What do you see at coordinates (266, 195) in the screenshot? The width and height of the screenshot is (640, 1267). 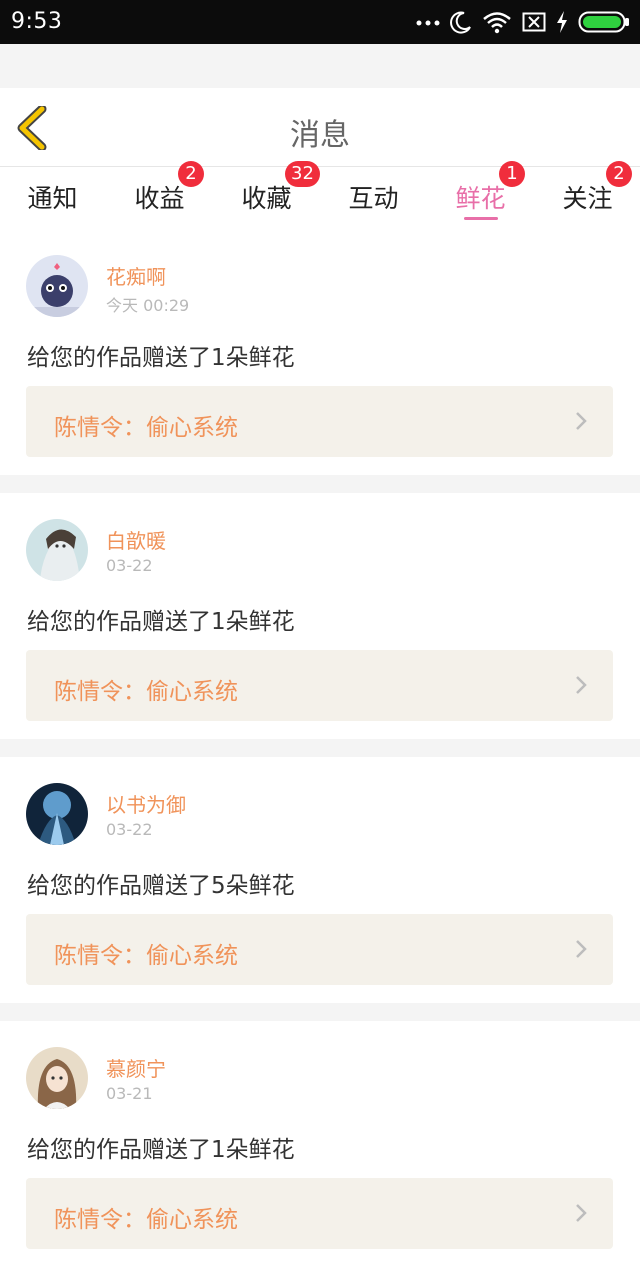 I see `tab-favorites: 收藏 32` at bounding box center [266, 195].